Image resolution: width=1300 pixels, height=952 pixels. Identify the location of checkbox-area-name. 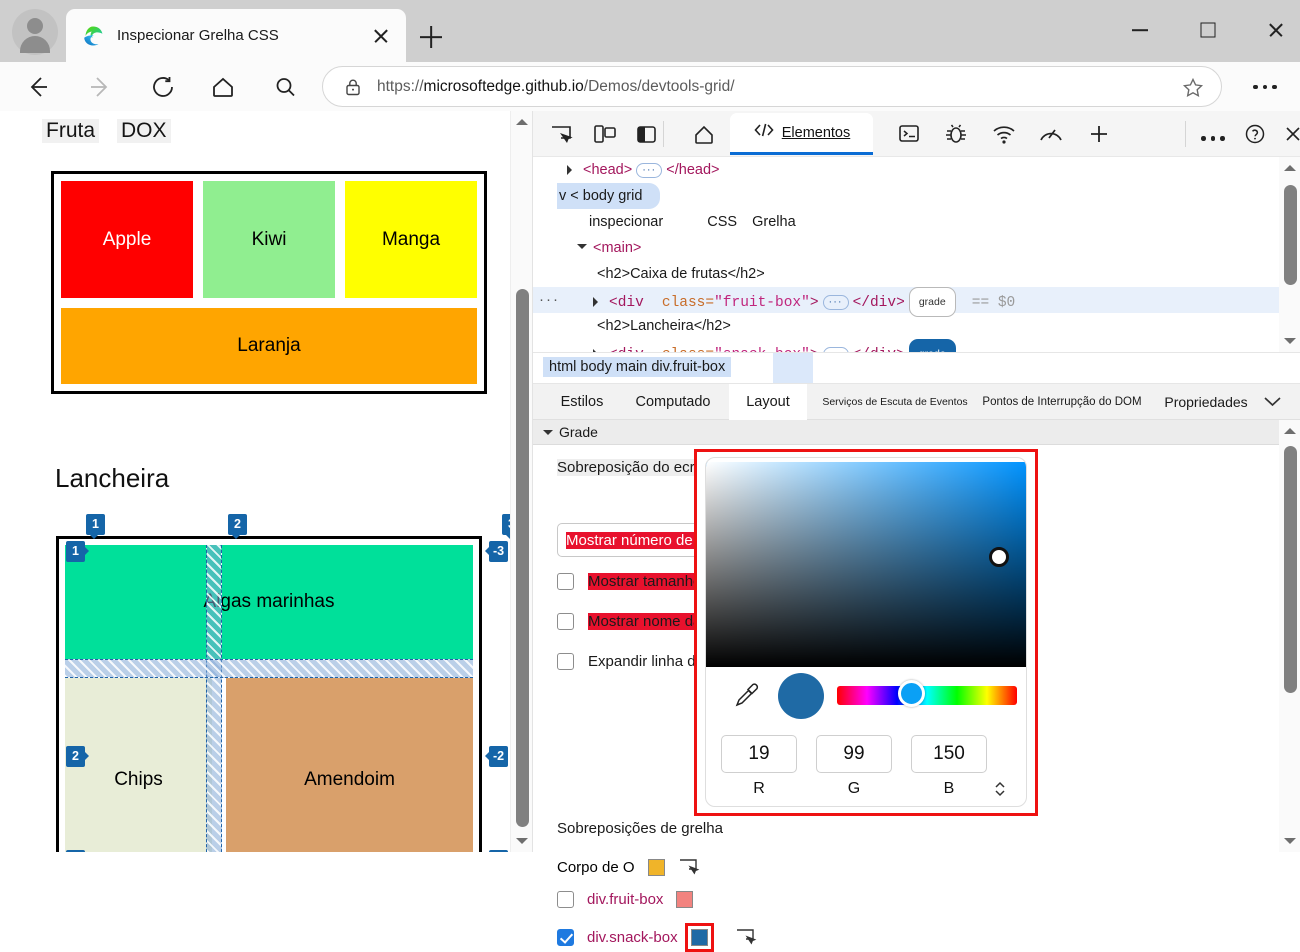
(565, 621).